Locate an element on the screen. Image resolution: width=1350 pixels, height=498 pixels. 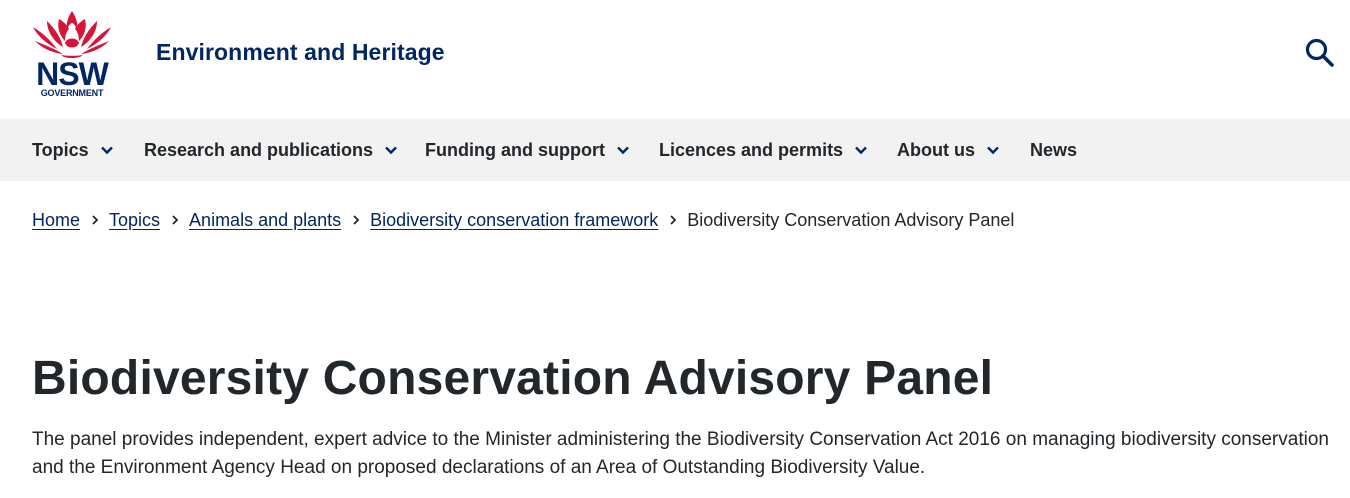
breadcrumb-link-animals-and-plants: Animals and plants is located at coordinates (265, 220).